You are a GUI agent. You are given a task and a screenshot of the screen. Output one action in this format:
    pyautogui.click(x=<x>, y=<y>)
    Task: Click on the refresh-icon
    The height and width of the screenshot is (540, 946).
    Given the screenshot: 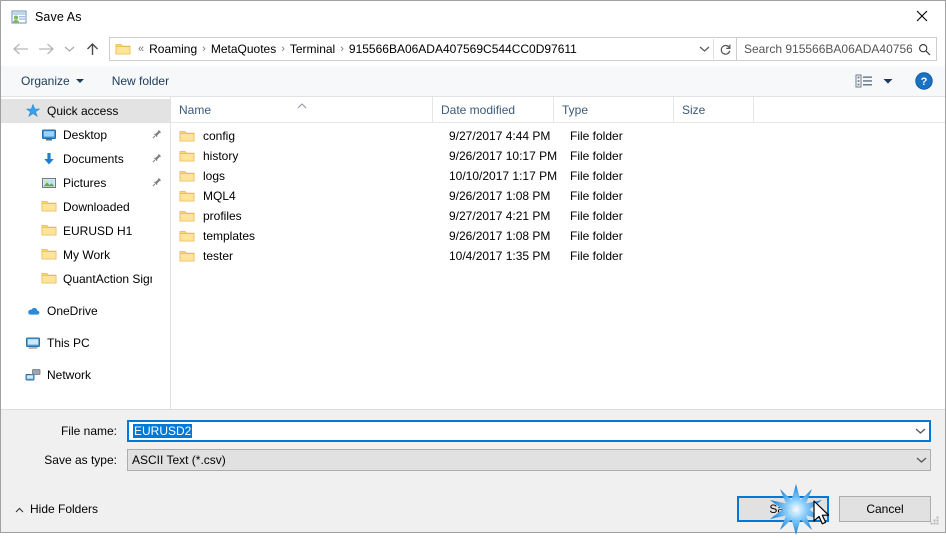 What is the action you would take?
    pyautogui.click(x=725, y=49)
    